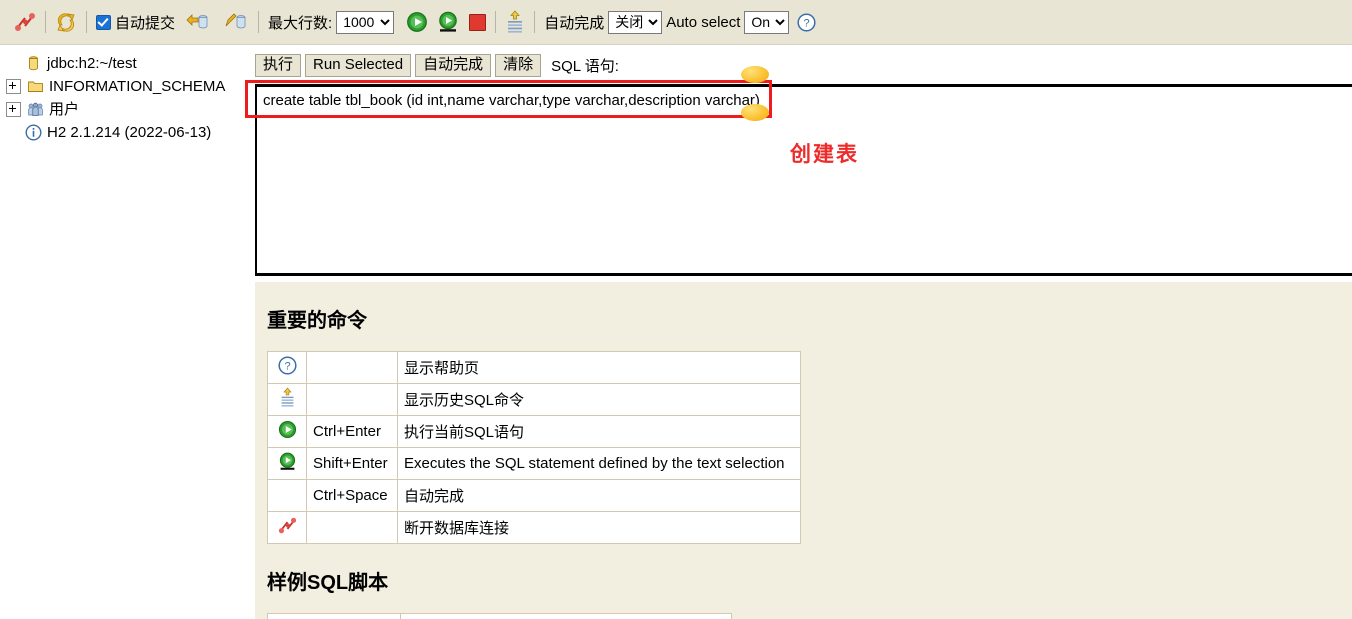 The width and height of the screenshot is (1352, 619). Describe the element at coordinates (599, 495) in the screenshot. I see `cell-description: 自动完成` at that location.